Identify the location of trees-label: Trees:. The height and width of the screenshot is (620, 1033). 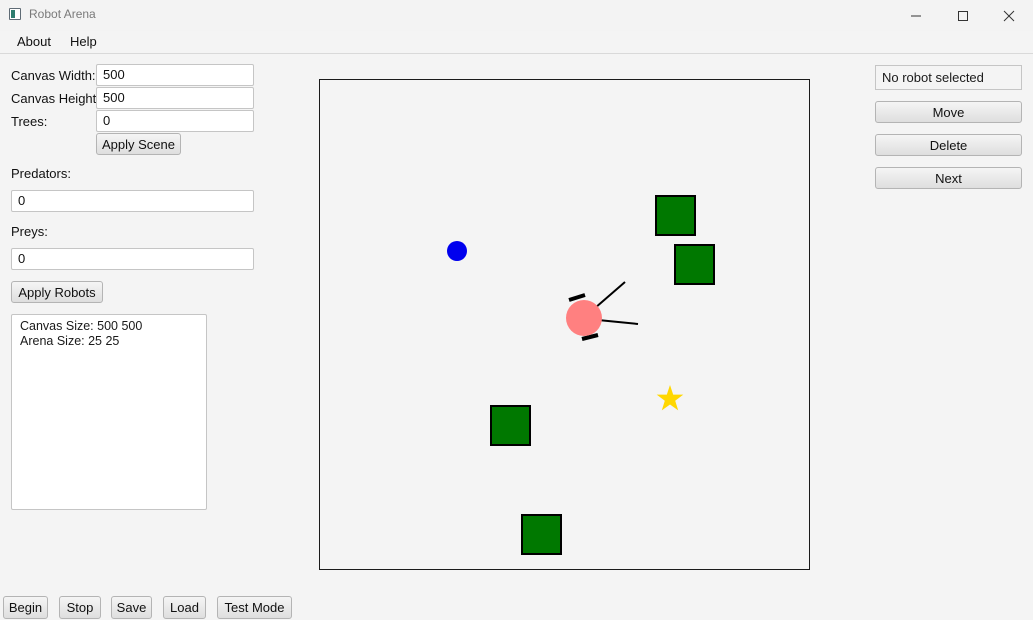
(29, 121).